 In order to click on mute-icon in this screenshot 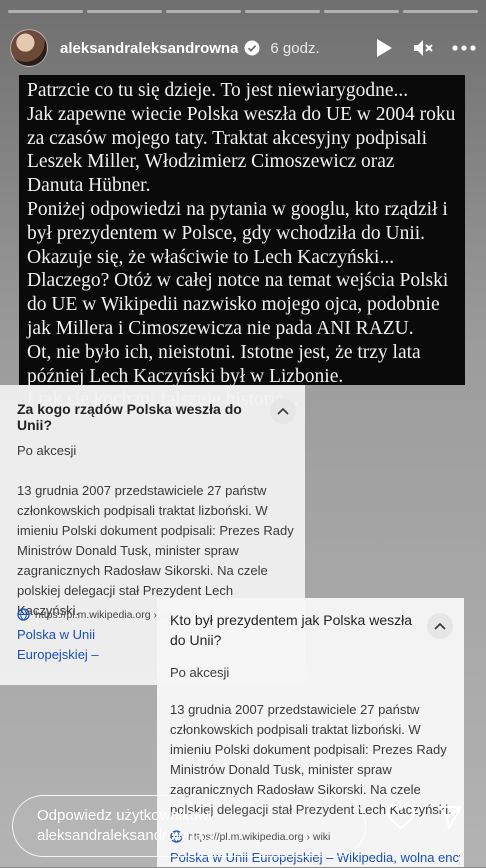, I will do `click(423, 48)`.